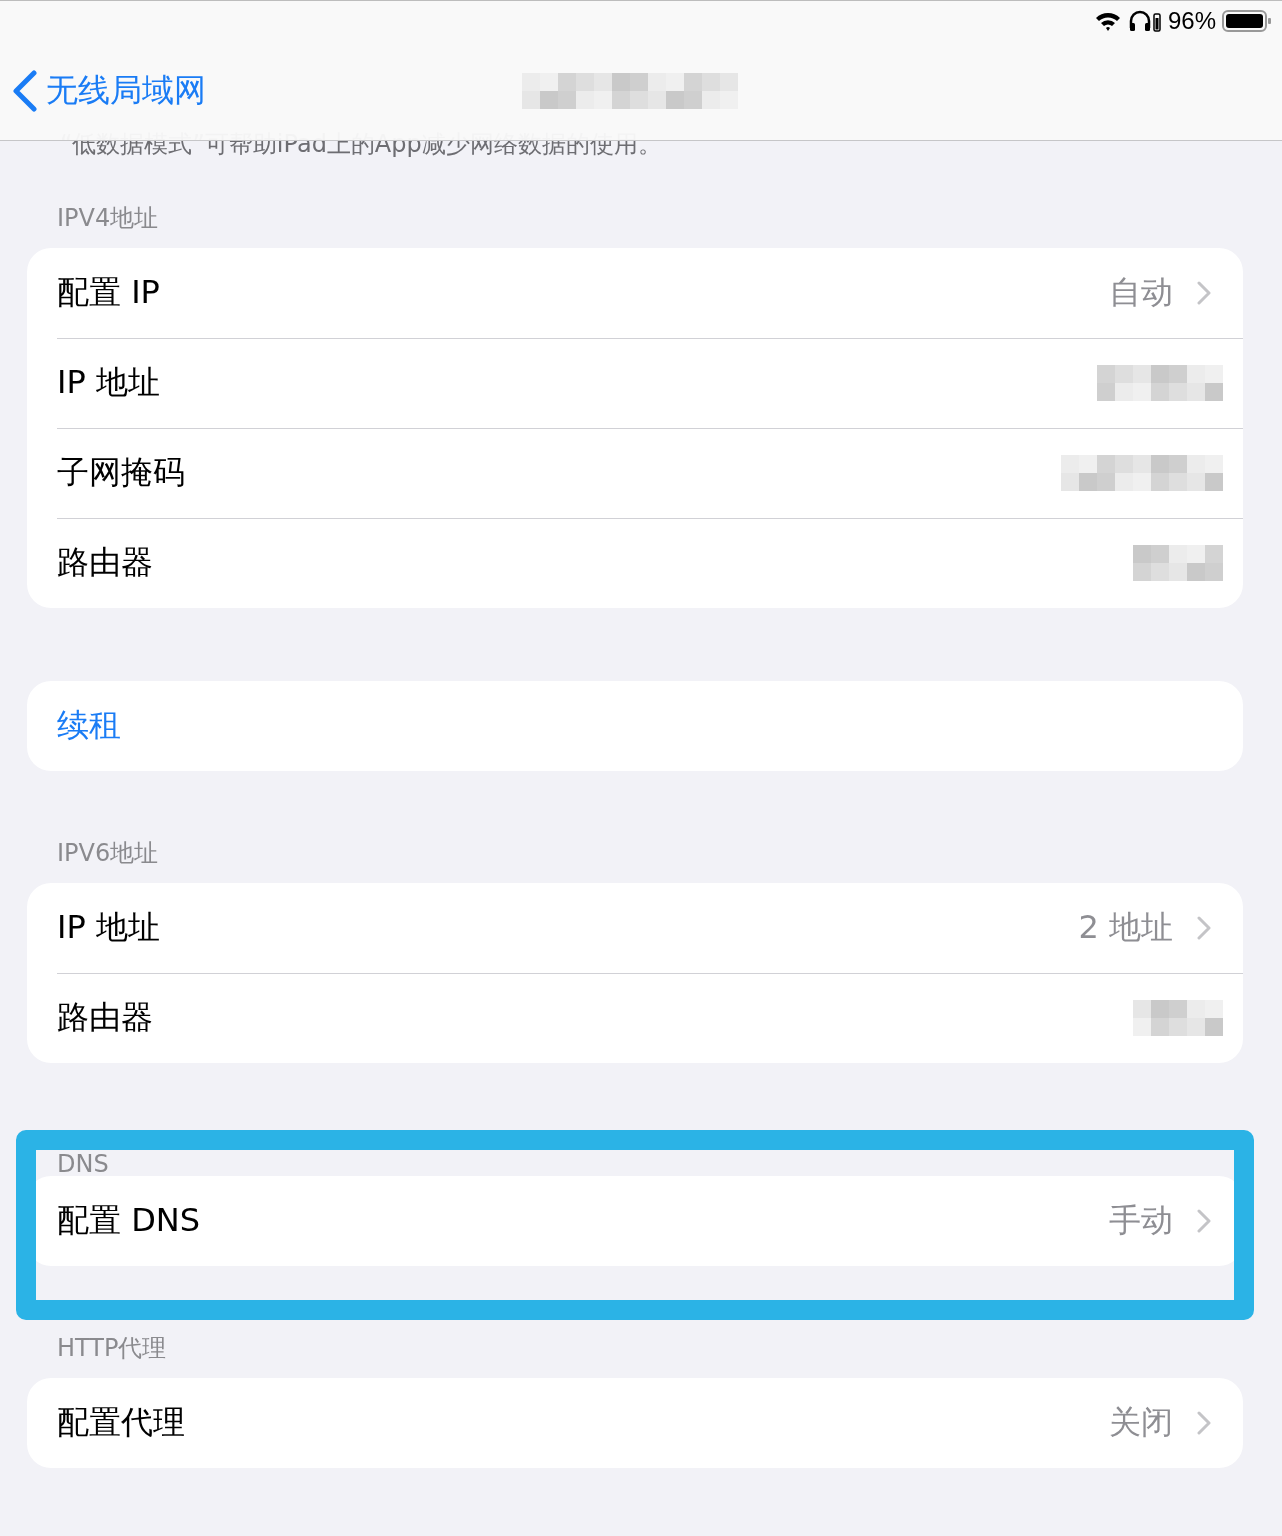 This screenshot has width=1282, height=1536. I want to click on row-label: 配置 DNS, so click(129, 1220).